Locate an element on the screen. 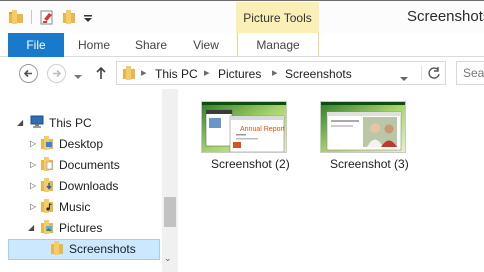  tree-item-pictures: ◢ Pictures is located at coordinates (80, 228).